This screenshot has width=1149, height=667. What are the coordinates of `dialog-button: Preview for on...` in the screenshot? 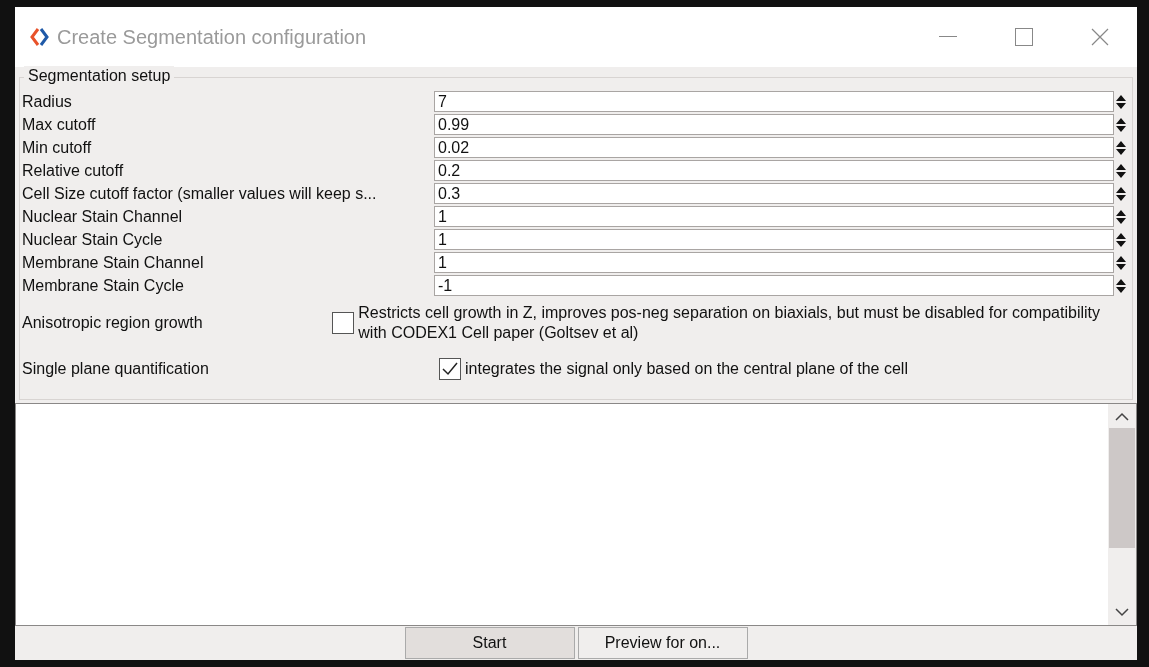 It's located at (662, 643).